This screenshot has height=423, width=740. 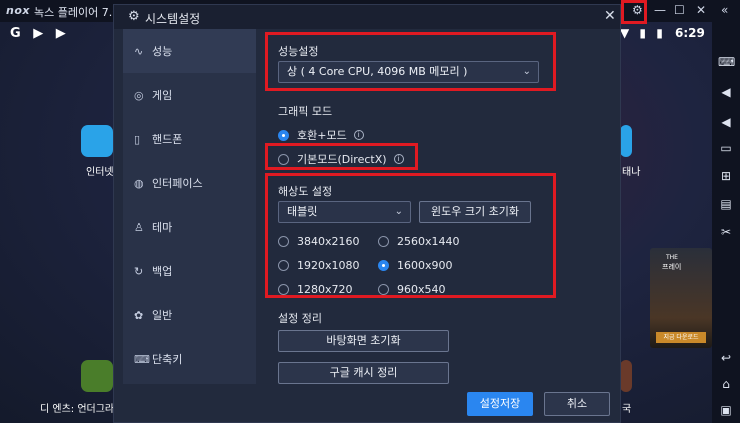 I want to click on nox-logo: nox, so click(x=18, y=10).